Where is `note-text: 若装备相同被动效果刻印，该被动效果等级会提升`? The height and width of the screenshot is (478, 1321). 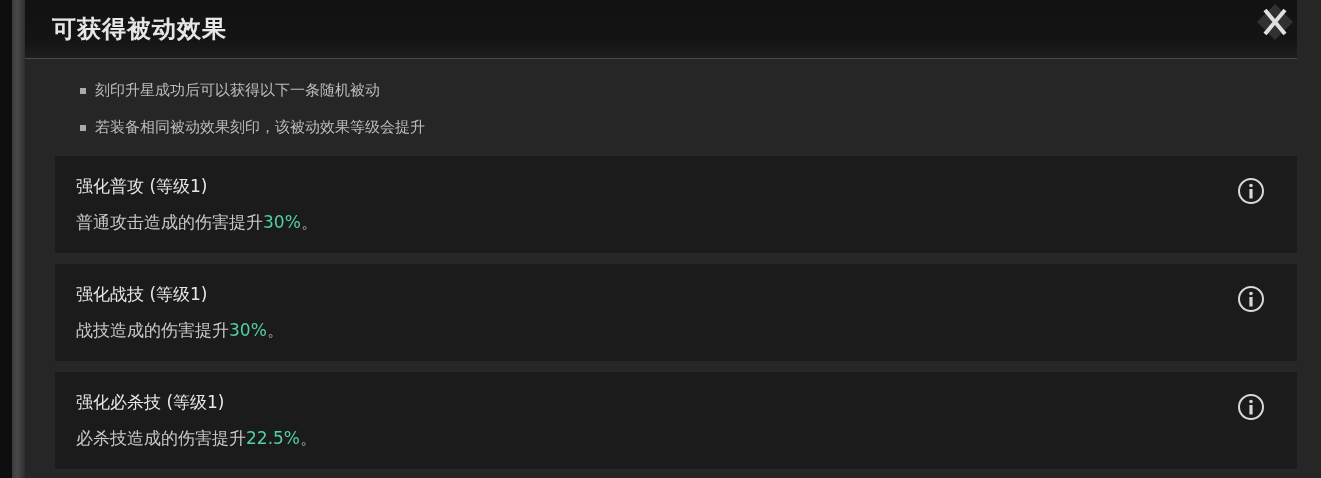
note-text: 若装备相同被动效果刻印，该被动效果等级会提升 is located at coordinates (260, 127).